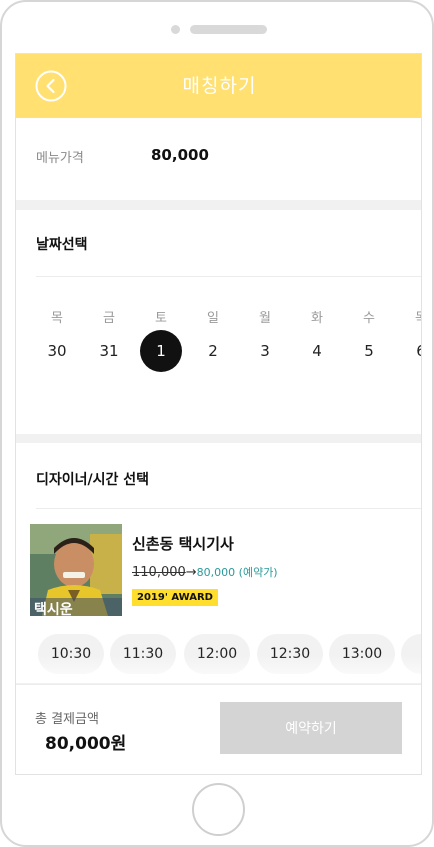 Image resolution: width=434 pixels, height=847 pixels. Describe the element at coordinates (317, 318) in the screenshot. I see `weekday-label: 화` at that location.